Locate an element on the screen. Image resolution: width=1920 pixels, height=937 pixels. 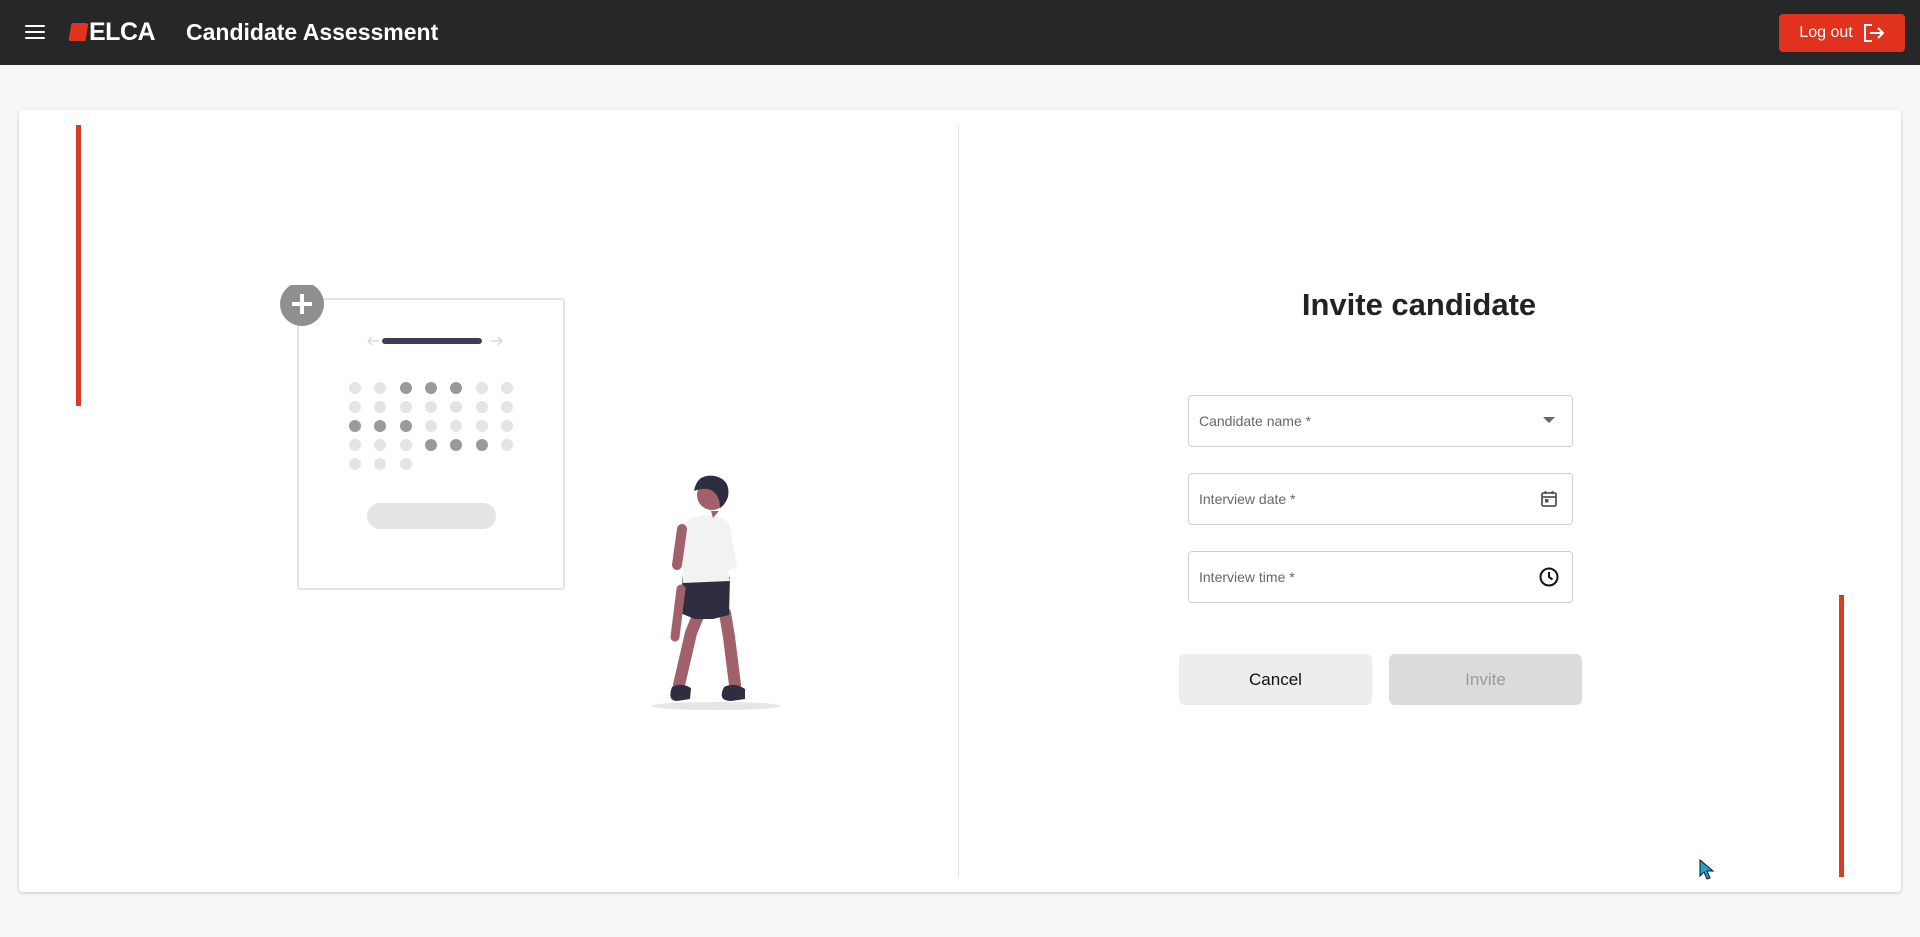
elca-logo: ELCA is located at coordinates (112, 31).